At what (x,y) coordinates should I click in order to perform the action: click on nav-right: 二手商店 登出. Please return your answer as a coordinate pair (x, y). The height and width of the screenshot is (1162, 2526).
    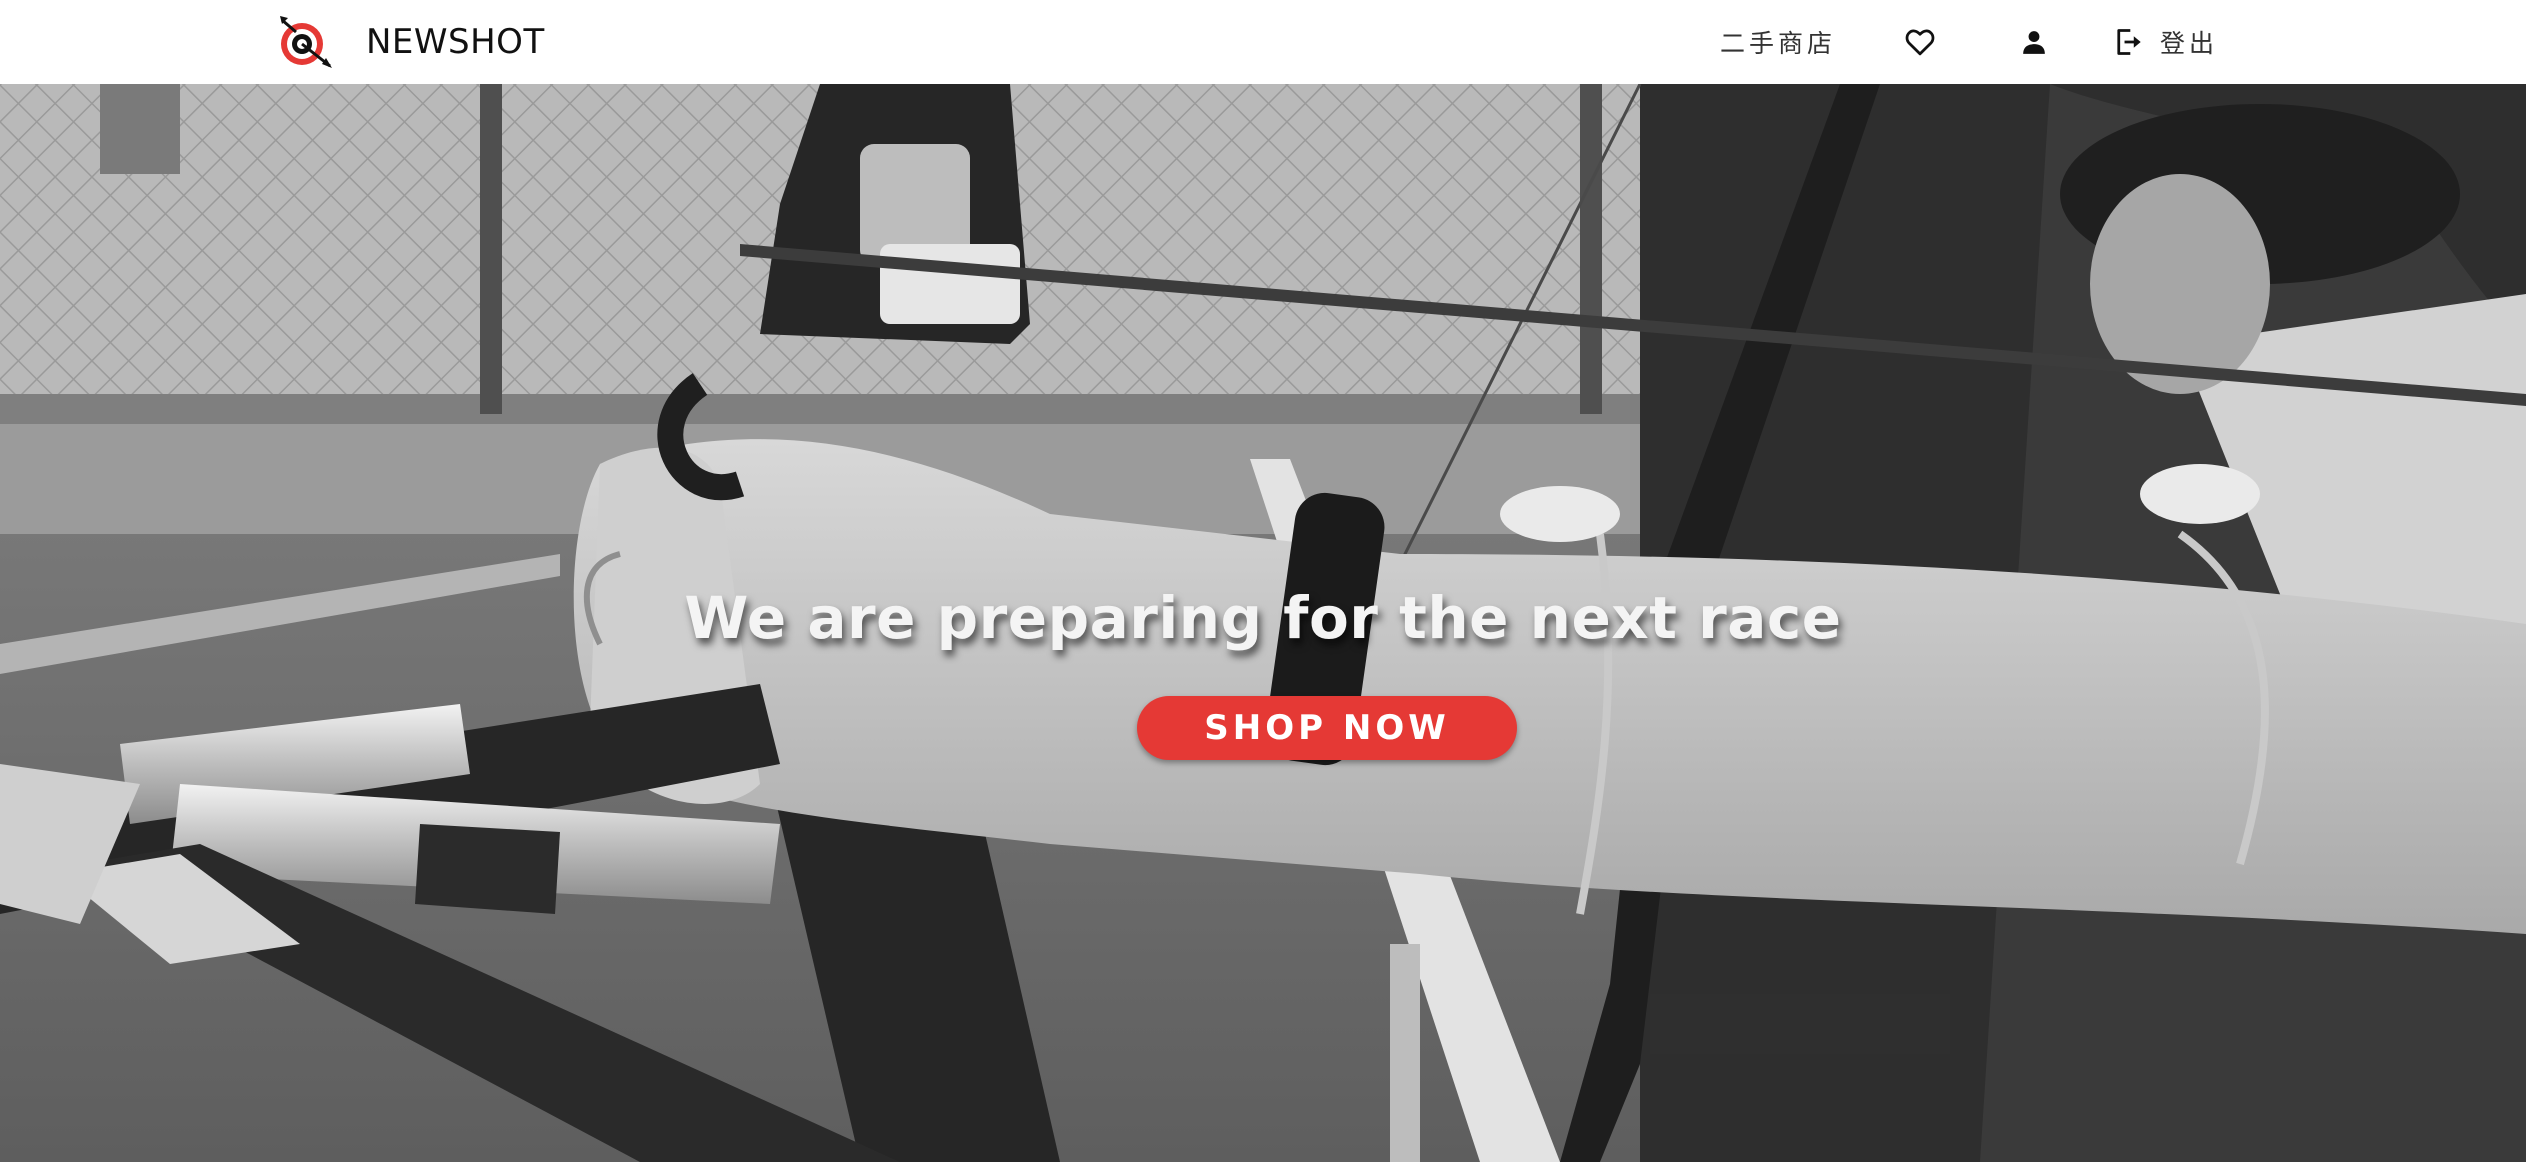
    Looking at the image, I should click on (1969, 42).